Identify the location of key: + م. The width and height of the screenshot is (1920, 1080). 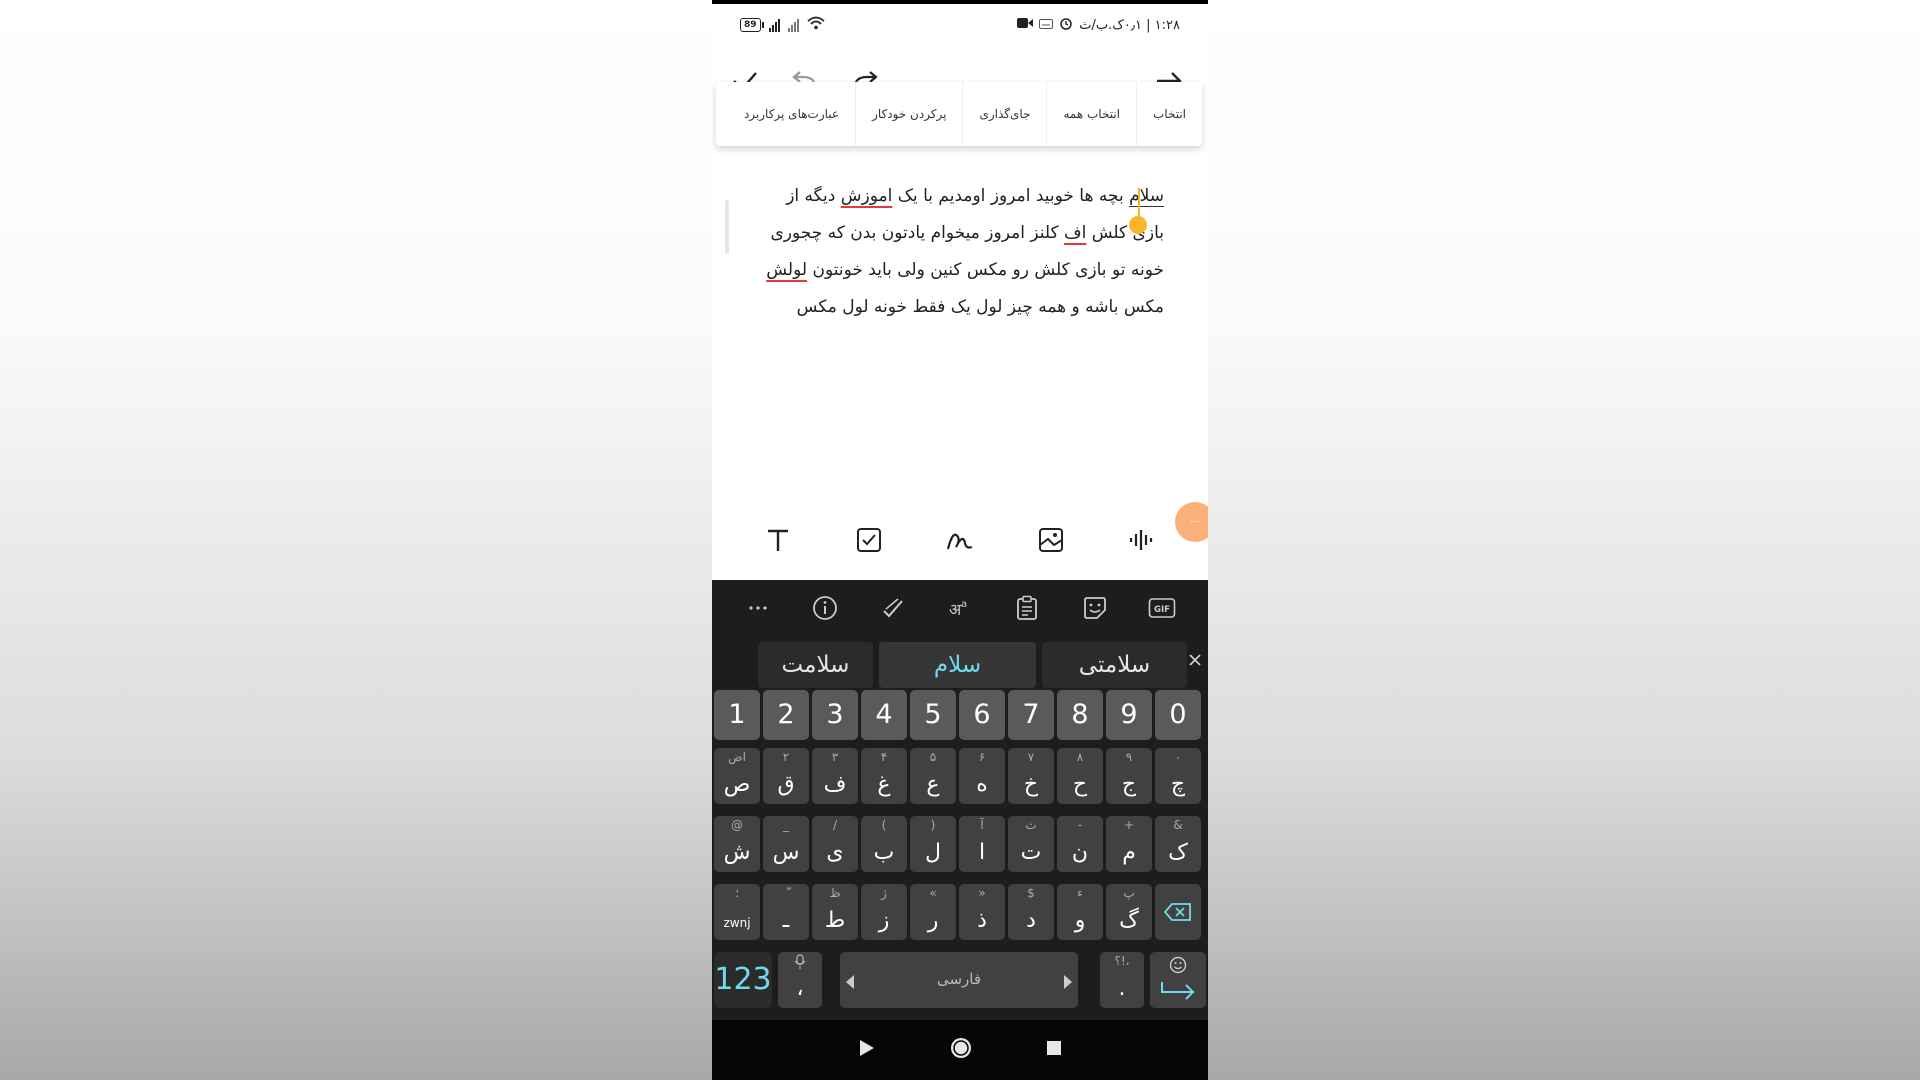
(1129, 844).